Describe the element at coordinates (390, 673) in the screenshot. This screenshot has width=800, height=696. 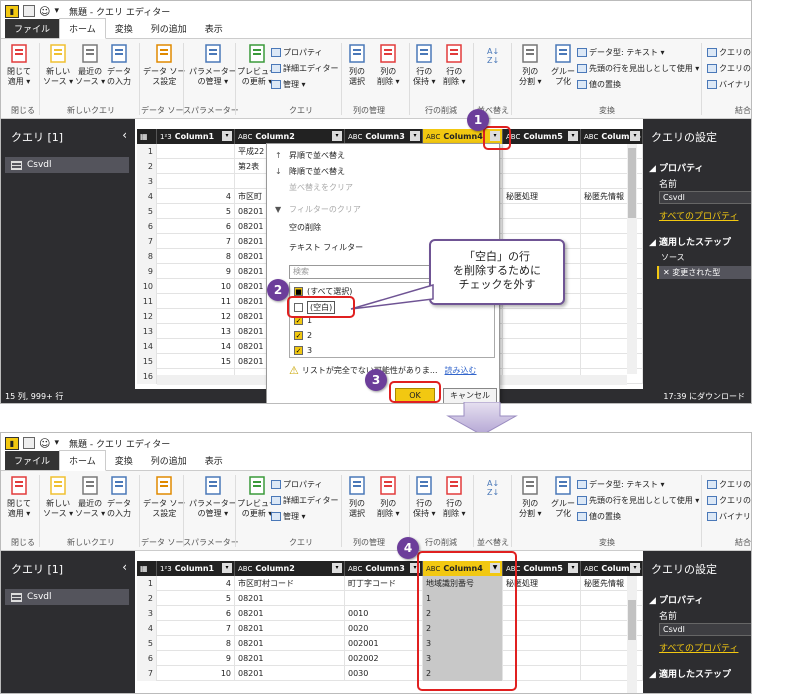
I see `table-row: 7 10 08201 0030 2` at that location.